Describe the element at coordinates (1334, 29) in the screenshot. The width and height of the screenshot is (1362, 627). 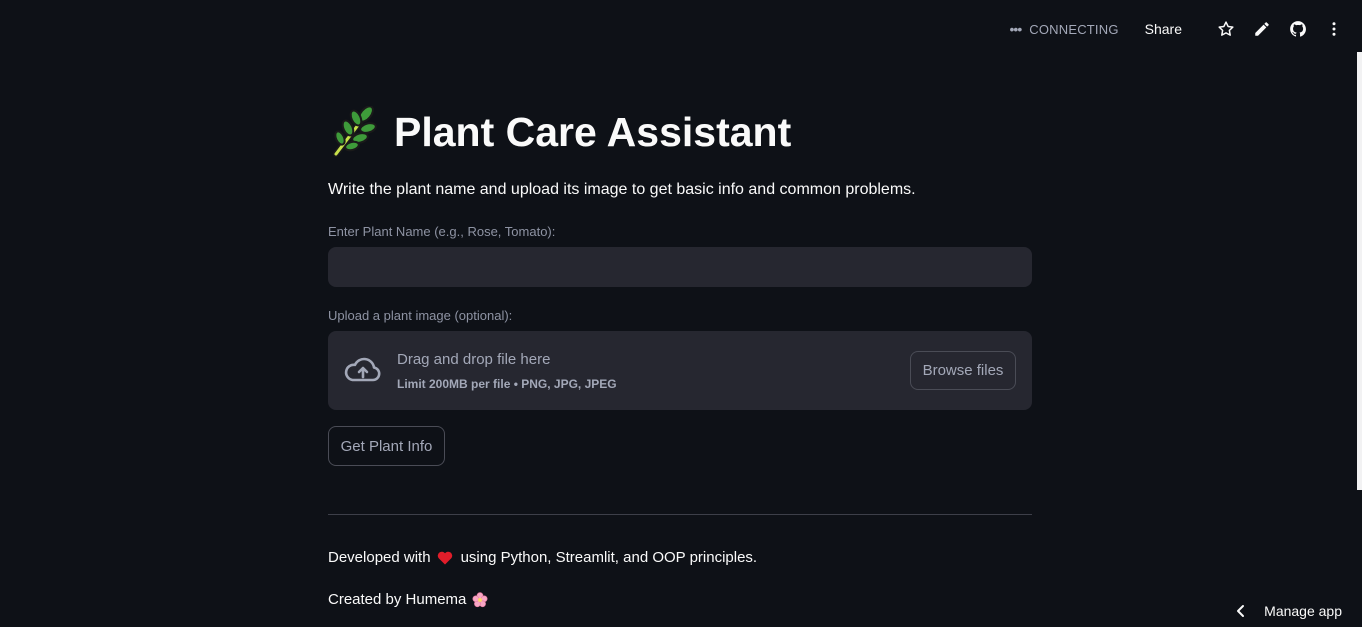
I see `more-vertical-icon` at that location.